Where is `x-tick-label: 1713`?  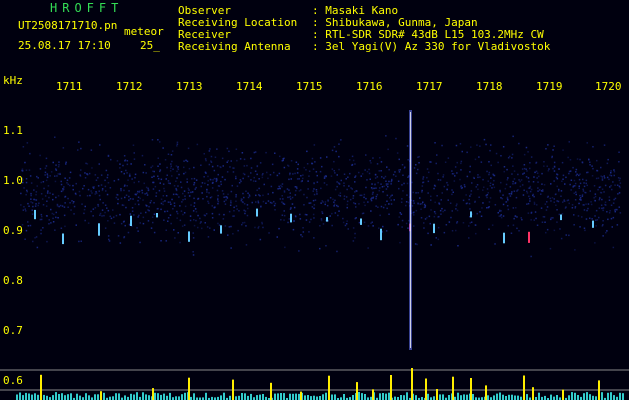
x-tick-label: 1713 is located at coordinates (189, 86).